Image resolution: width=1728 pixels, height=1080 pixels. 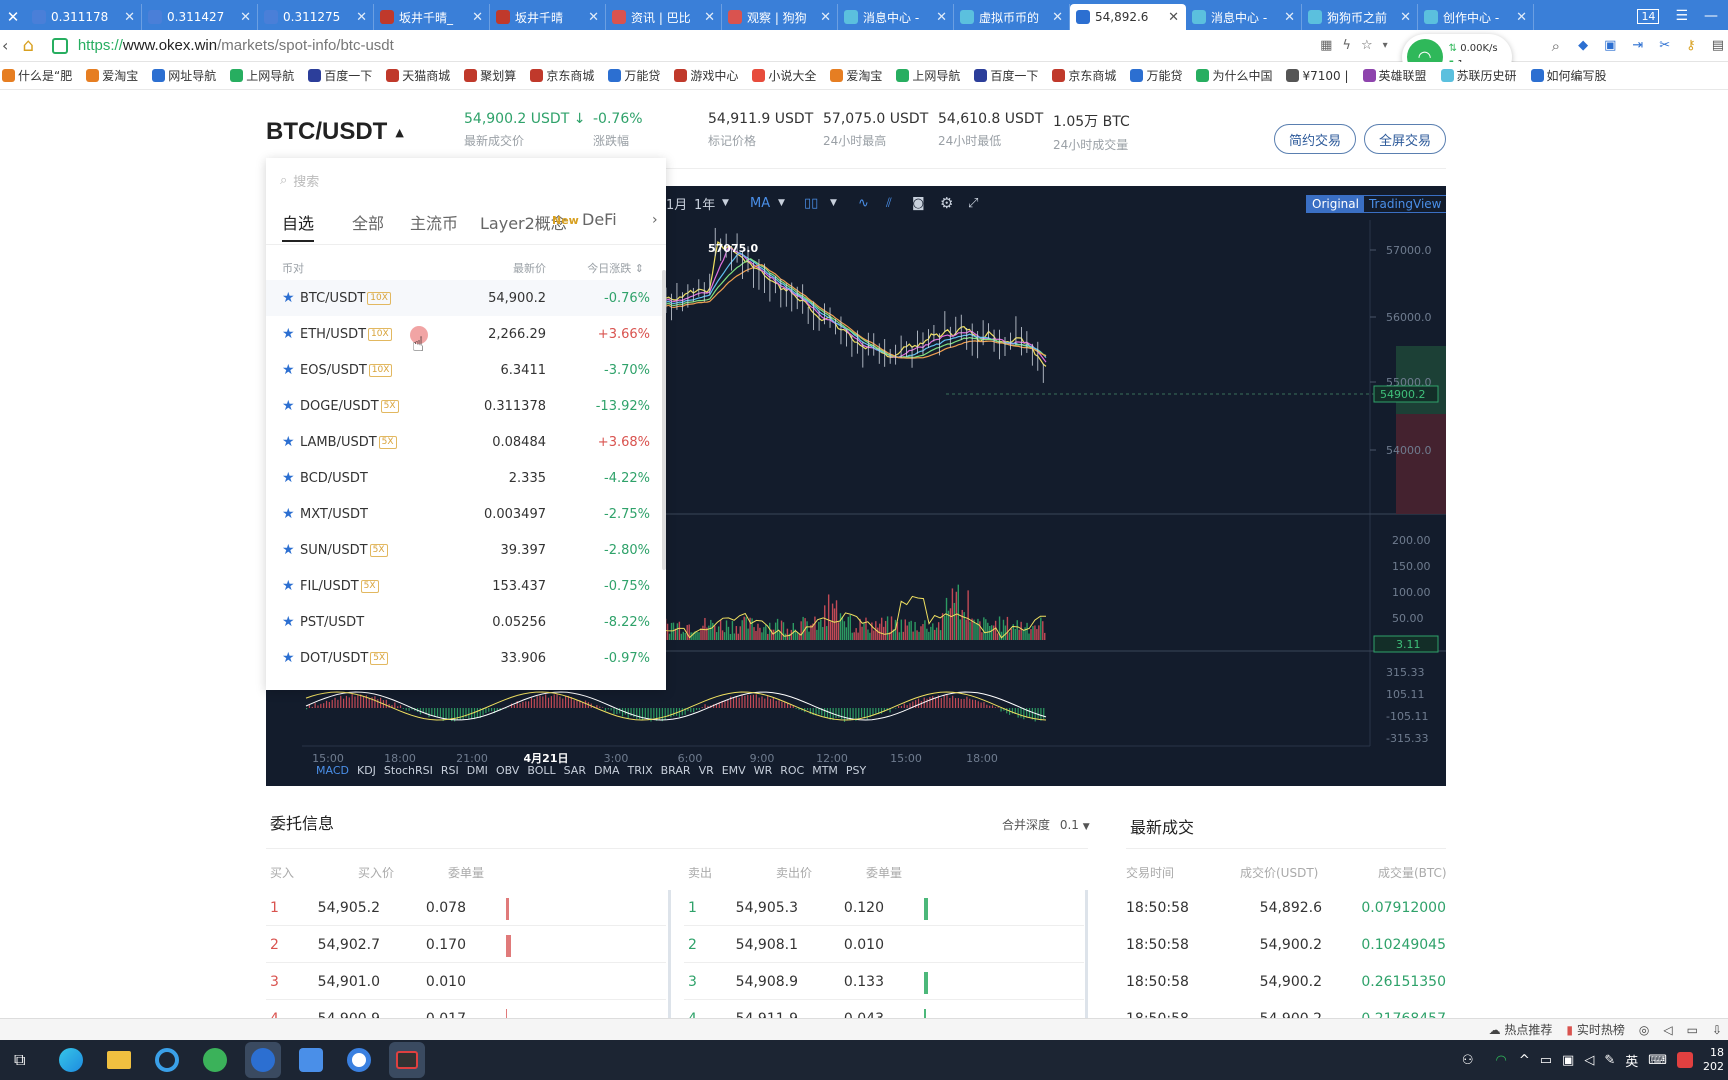 What do you see at coordinates (1478, 75) in the screenshot?
I see `bookmark-item: 苏联历史研` at bounding box center [1478, 75].